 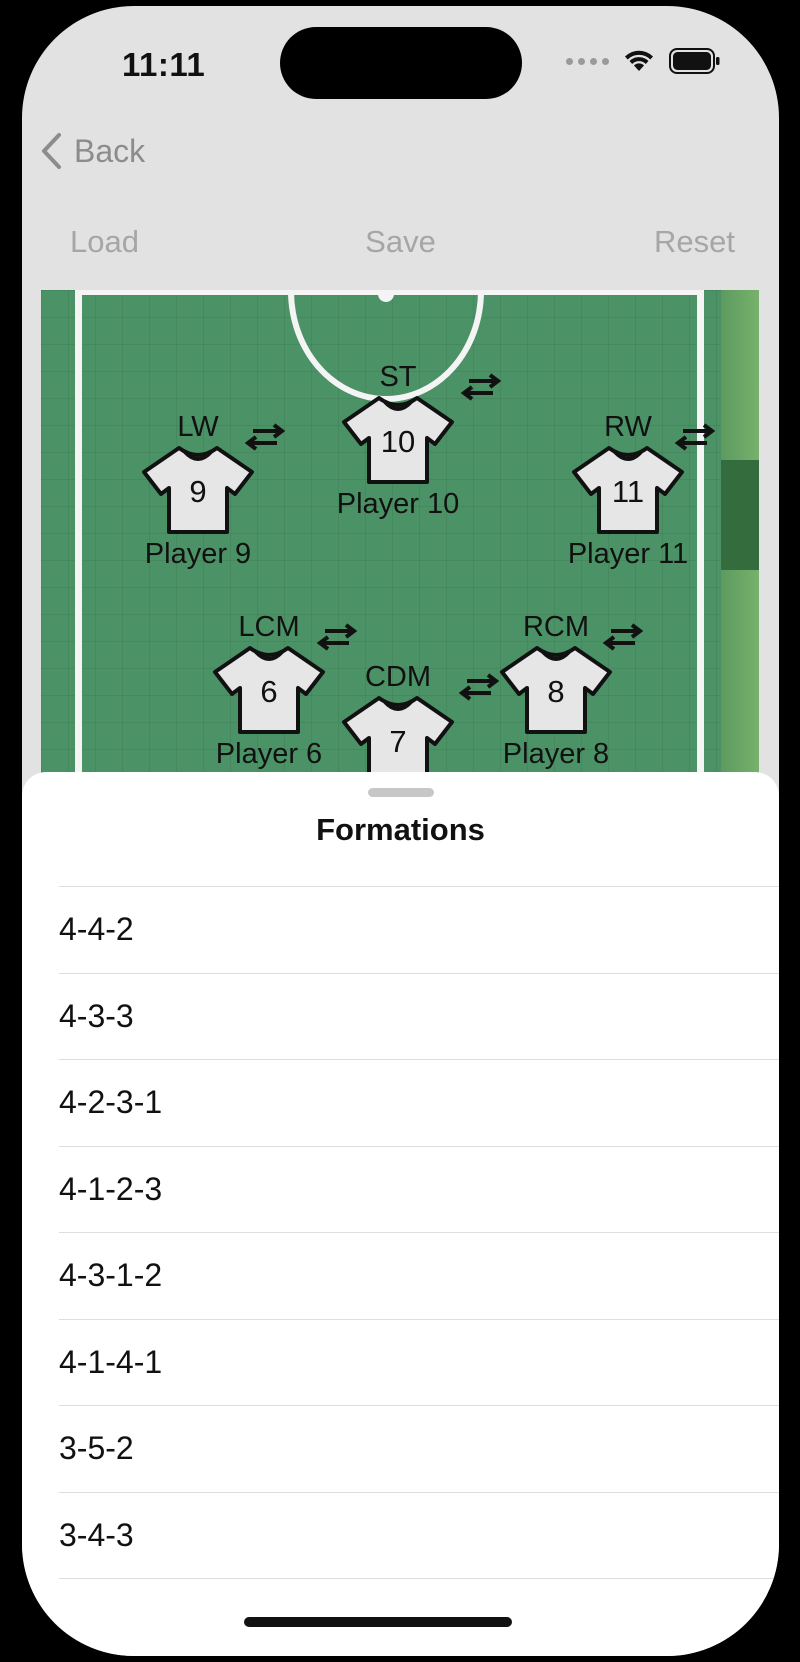 What do you see at coordinates (398, 504) in the screenshot?
I see `player-name: Player 10` at bounding box center [398, 504].